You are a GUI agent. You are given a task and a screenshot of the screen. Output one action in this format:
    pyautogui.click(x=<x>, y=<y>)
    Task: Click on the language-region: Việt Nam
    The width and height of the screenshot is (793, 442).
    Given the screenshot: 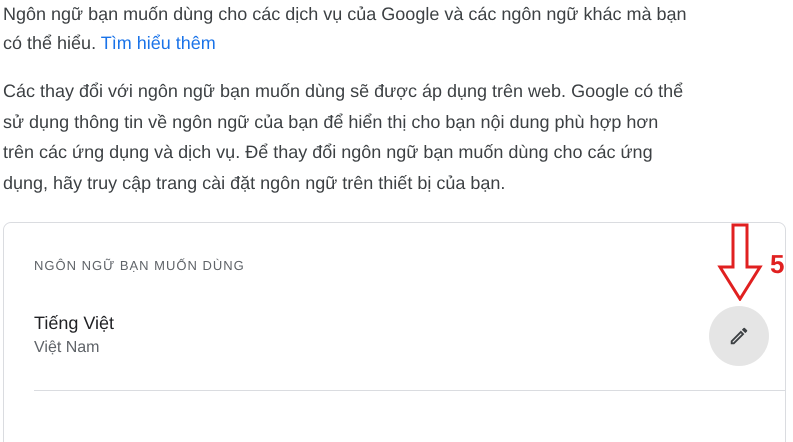 What is the action you would take?
    pyautogui.click(x=67, y=348)
    